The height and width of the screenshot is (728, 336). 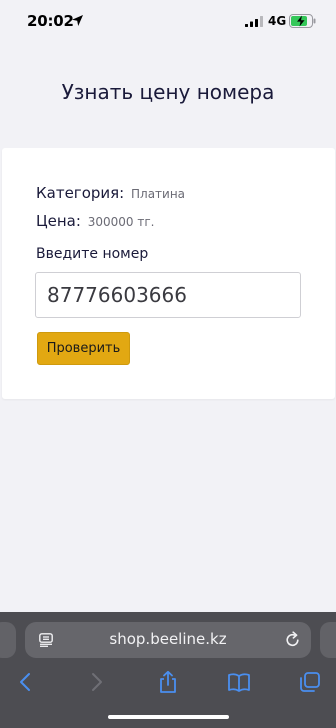 I want to click on price-line: Цена: 300000 тг., so click(x=95, y=221).